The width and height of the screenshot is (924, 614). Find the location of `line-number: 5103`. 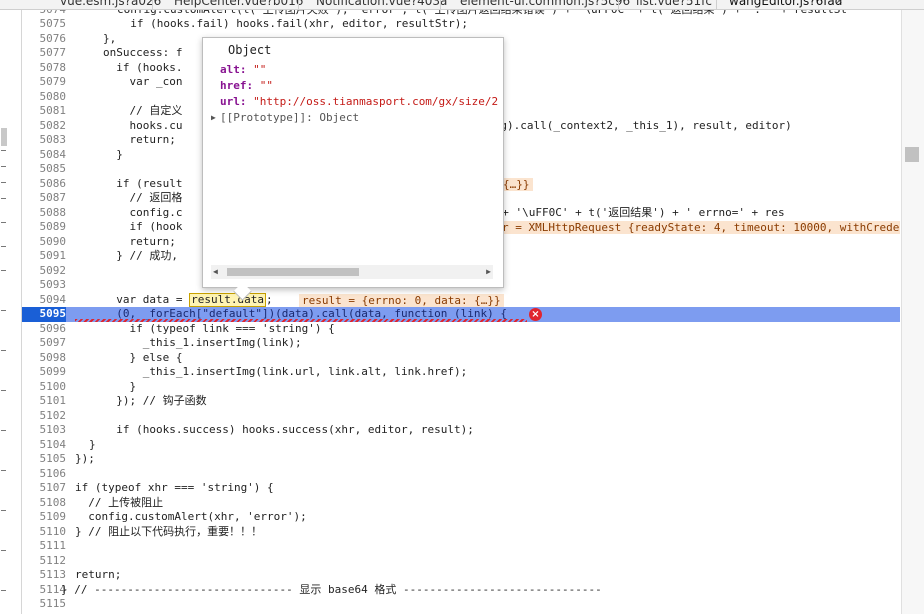

line-number: 5103 is located at coordinates (44, 430).